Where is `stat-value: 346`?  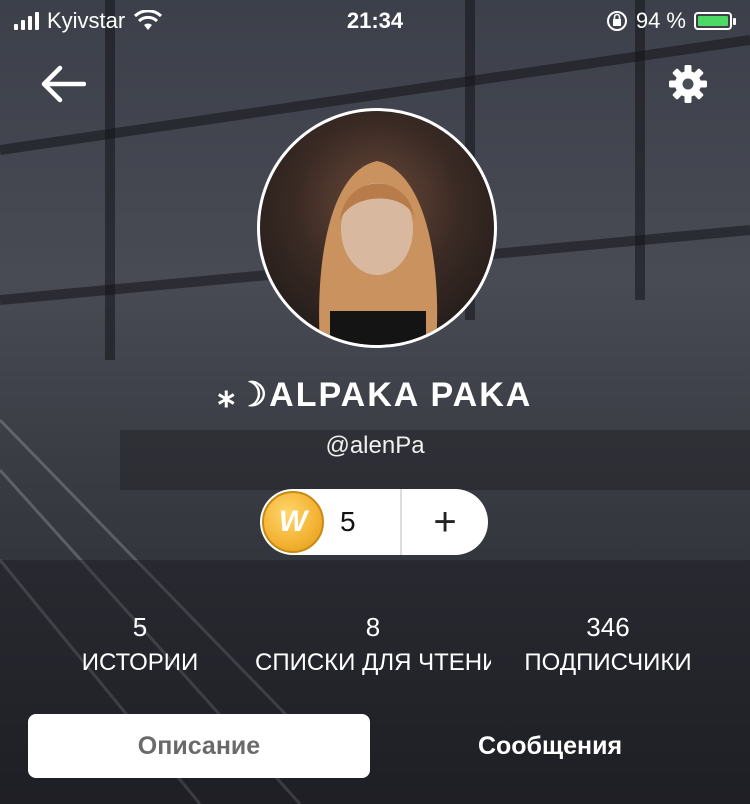 stat-value: 346 is located at coordinates (608, 627).